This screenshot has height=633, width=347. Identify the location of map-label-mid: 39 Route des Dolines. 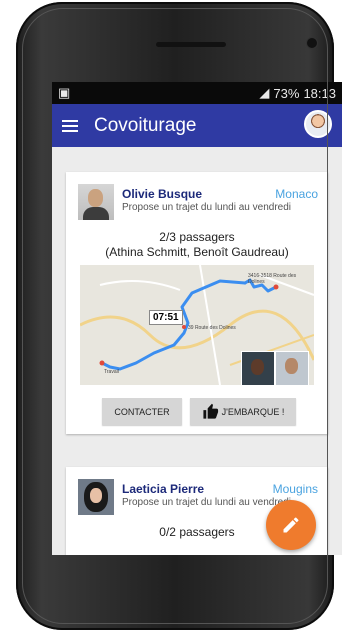
(212, 328).